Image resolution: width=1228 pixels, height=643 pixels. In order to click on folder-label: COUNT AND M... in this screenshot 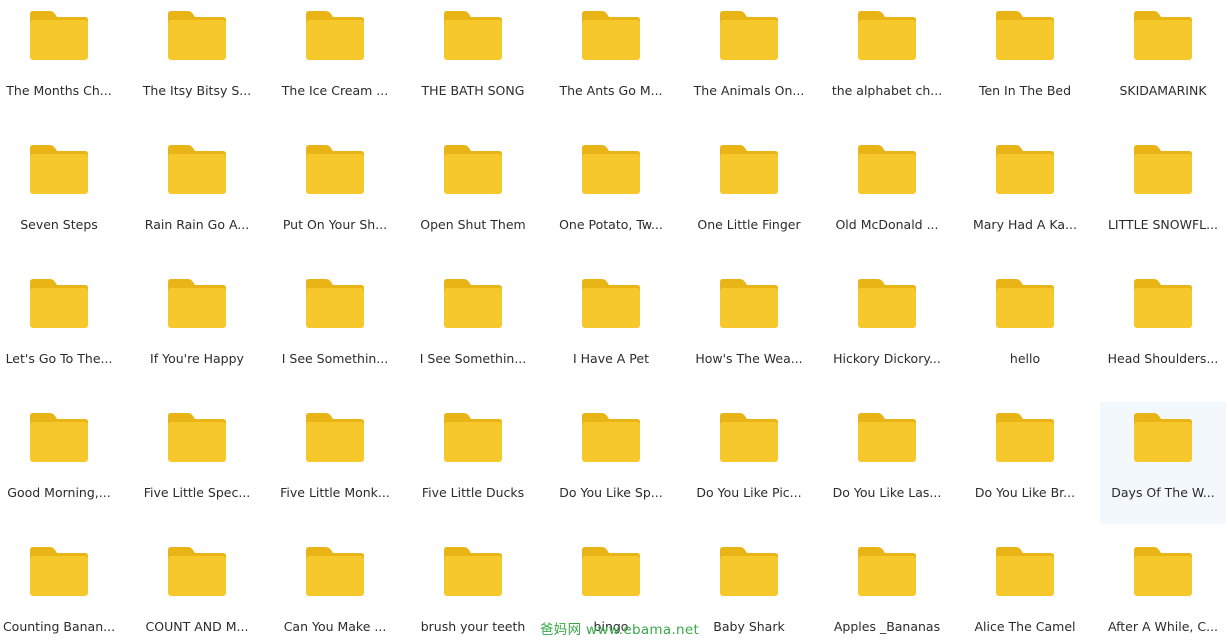, I will do `click(197, 626)`.